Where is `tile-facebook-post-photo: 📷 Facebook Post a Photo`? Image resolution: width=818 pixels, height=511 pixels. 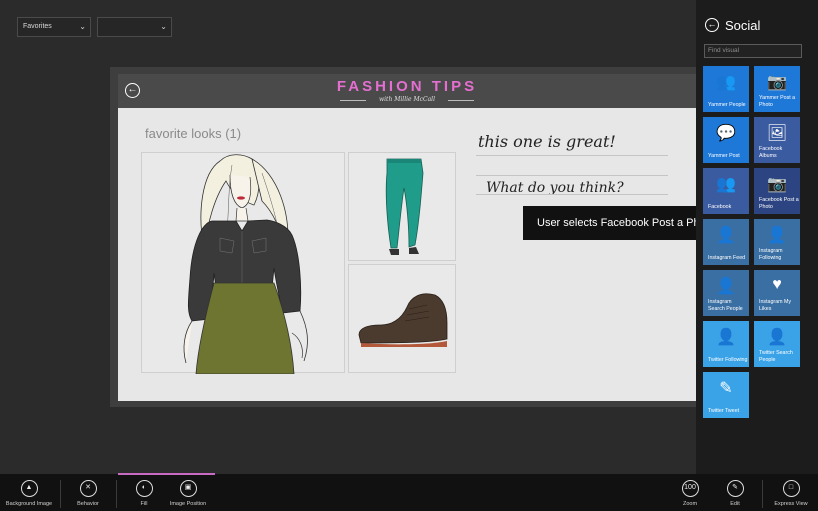
tile-facebook-post-photo: 📷 Facebook Post a Photo is located at coordinates (777, 191).